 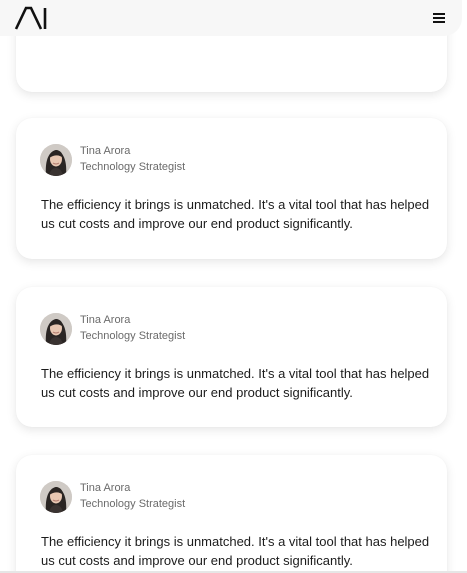 I want to click on menu-button, so click(x=439, y=18).